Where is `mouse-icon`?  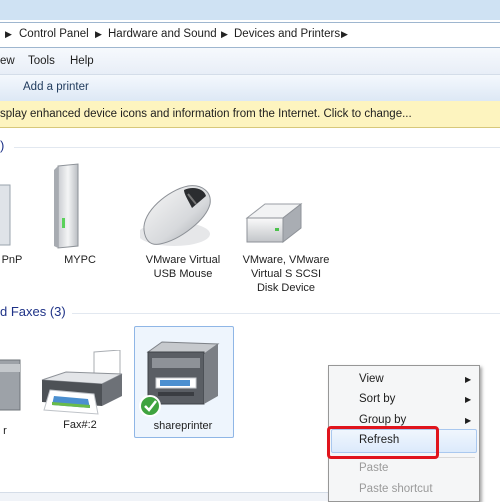 mouse-icon is located at coordinates (174, 215).